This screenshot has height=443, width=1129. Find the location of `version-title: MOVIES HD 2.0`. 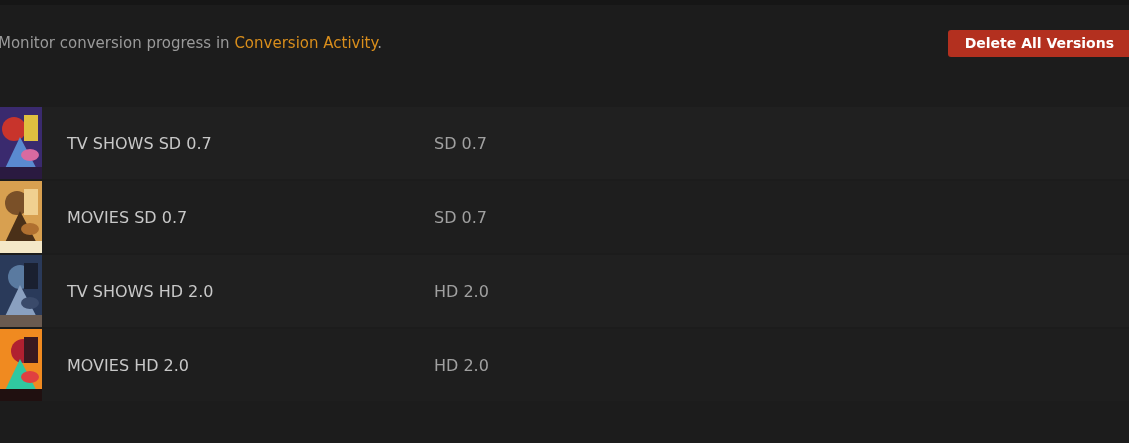

version-title: MOVIES HD 2.0 is located at coordinates (128, 365).